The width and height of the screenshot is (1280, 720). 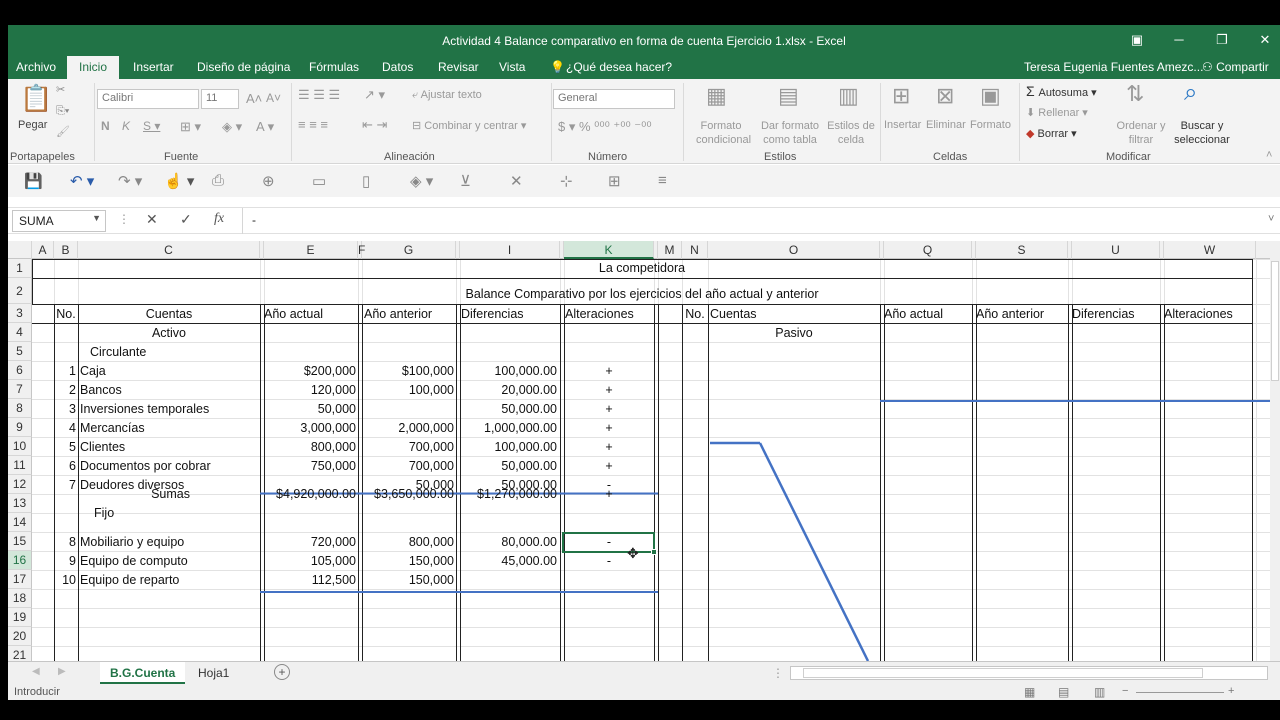 I want to click on cell-anterior, so click(x=409, y=409).